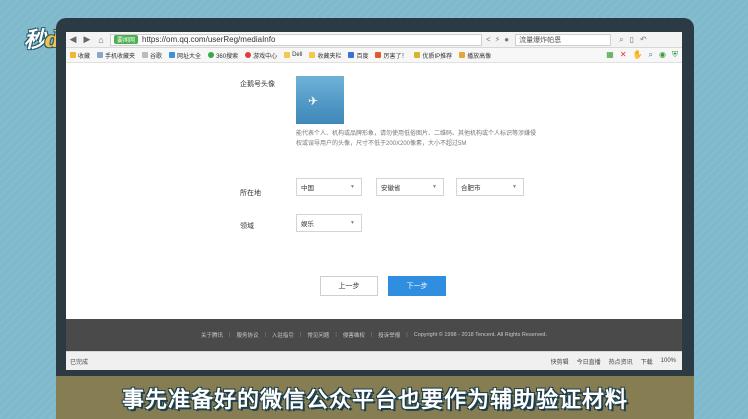 Image resolution: width=748 pixels, height=419 pixels. I want to click on footer-link: 投诉举报, so click(389, 335).